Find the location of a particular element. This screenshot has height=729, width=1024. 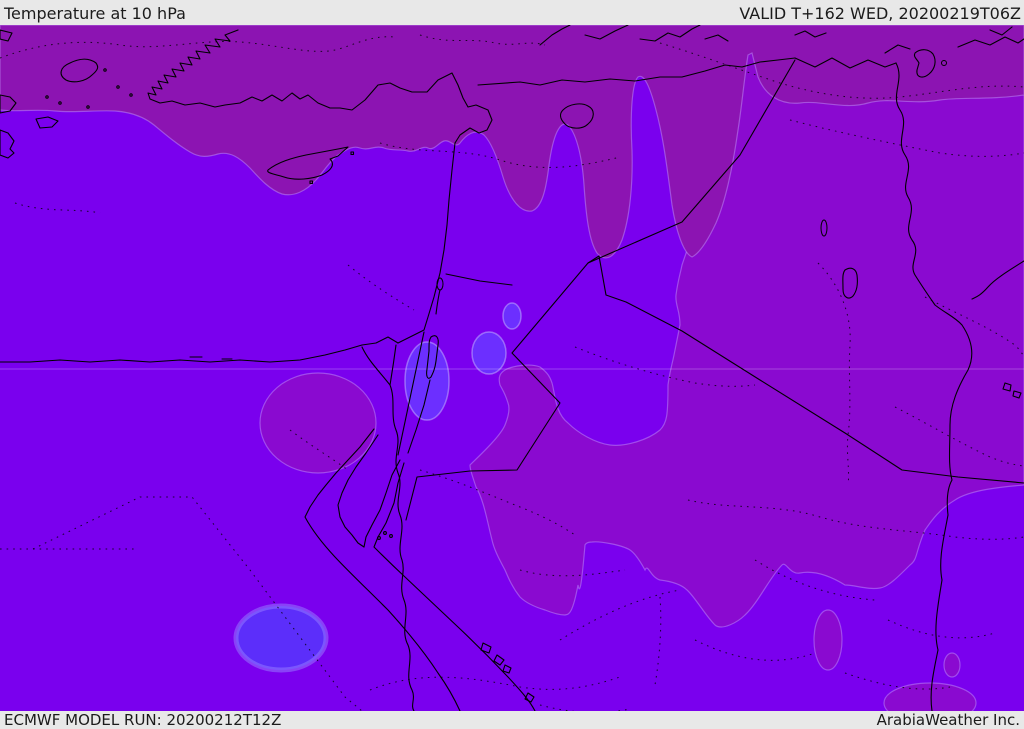

valid-time-label: VALID T+162 WED, 20200219T06Z is located at coordinates (880, 13).